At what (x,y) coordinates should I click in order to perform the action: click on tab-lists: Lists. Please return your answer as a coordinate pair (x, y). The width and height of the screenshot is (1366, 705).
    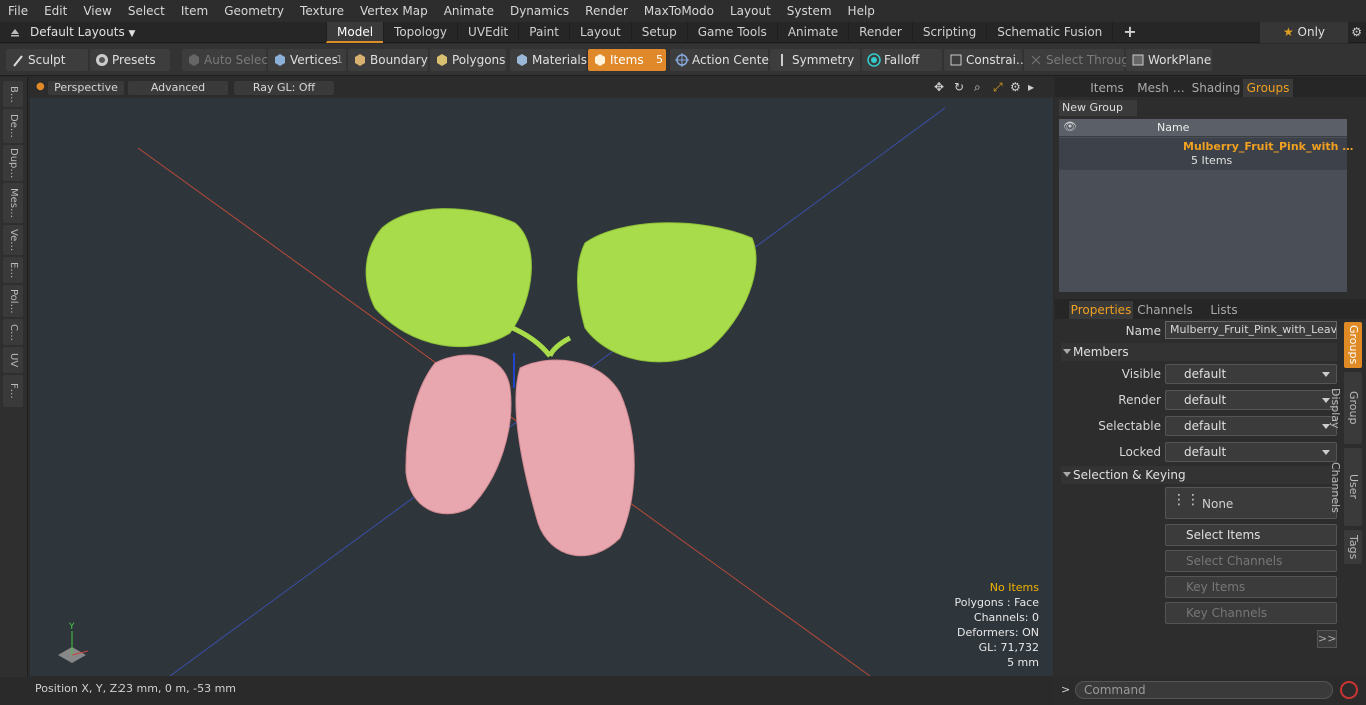
    Looking at the image, I should click on (1224, 310).